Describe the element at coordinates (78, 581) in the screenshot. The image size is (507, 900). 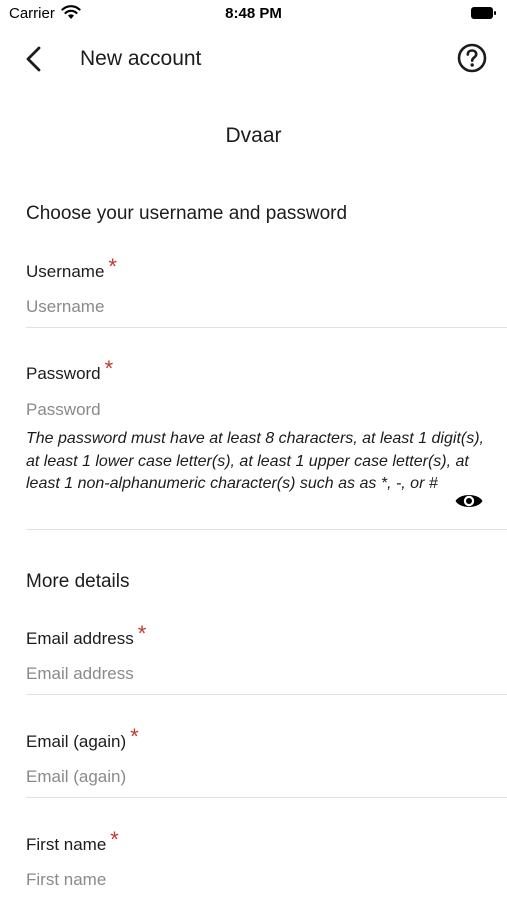
I see `details-section-title: More details` at that location.